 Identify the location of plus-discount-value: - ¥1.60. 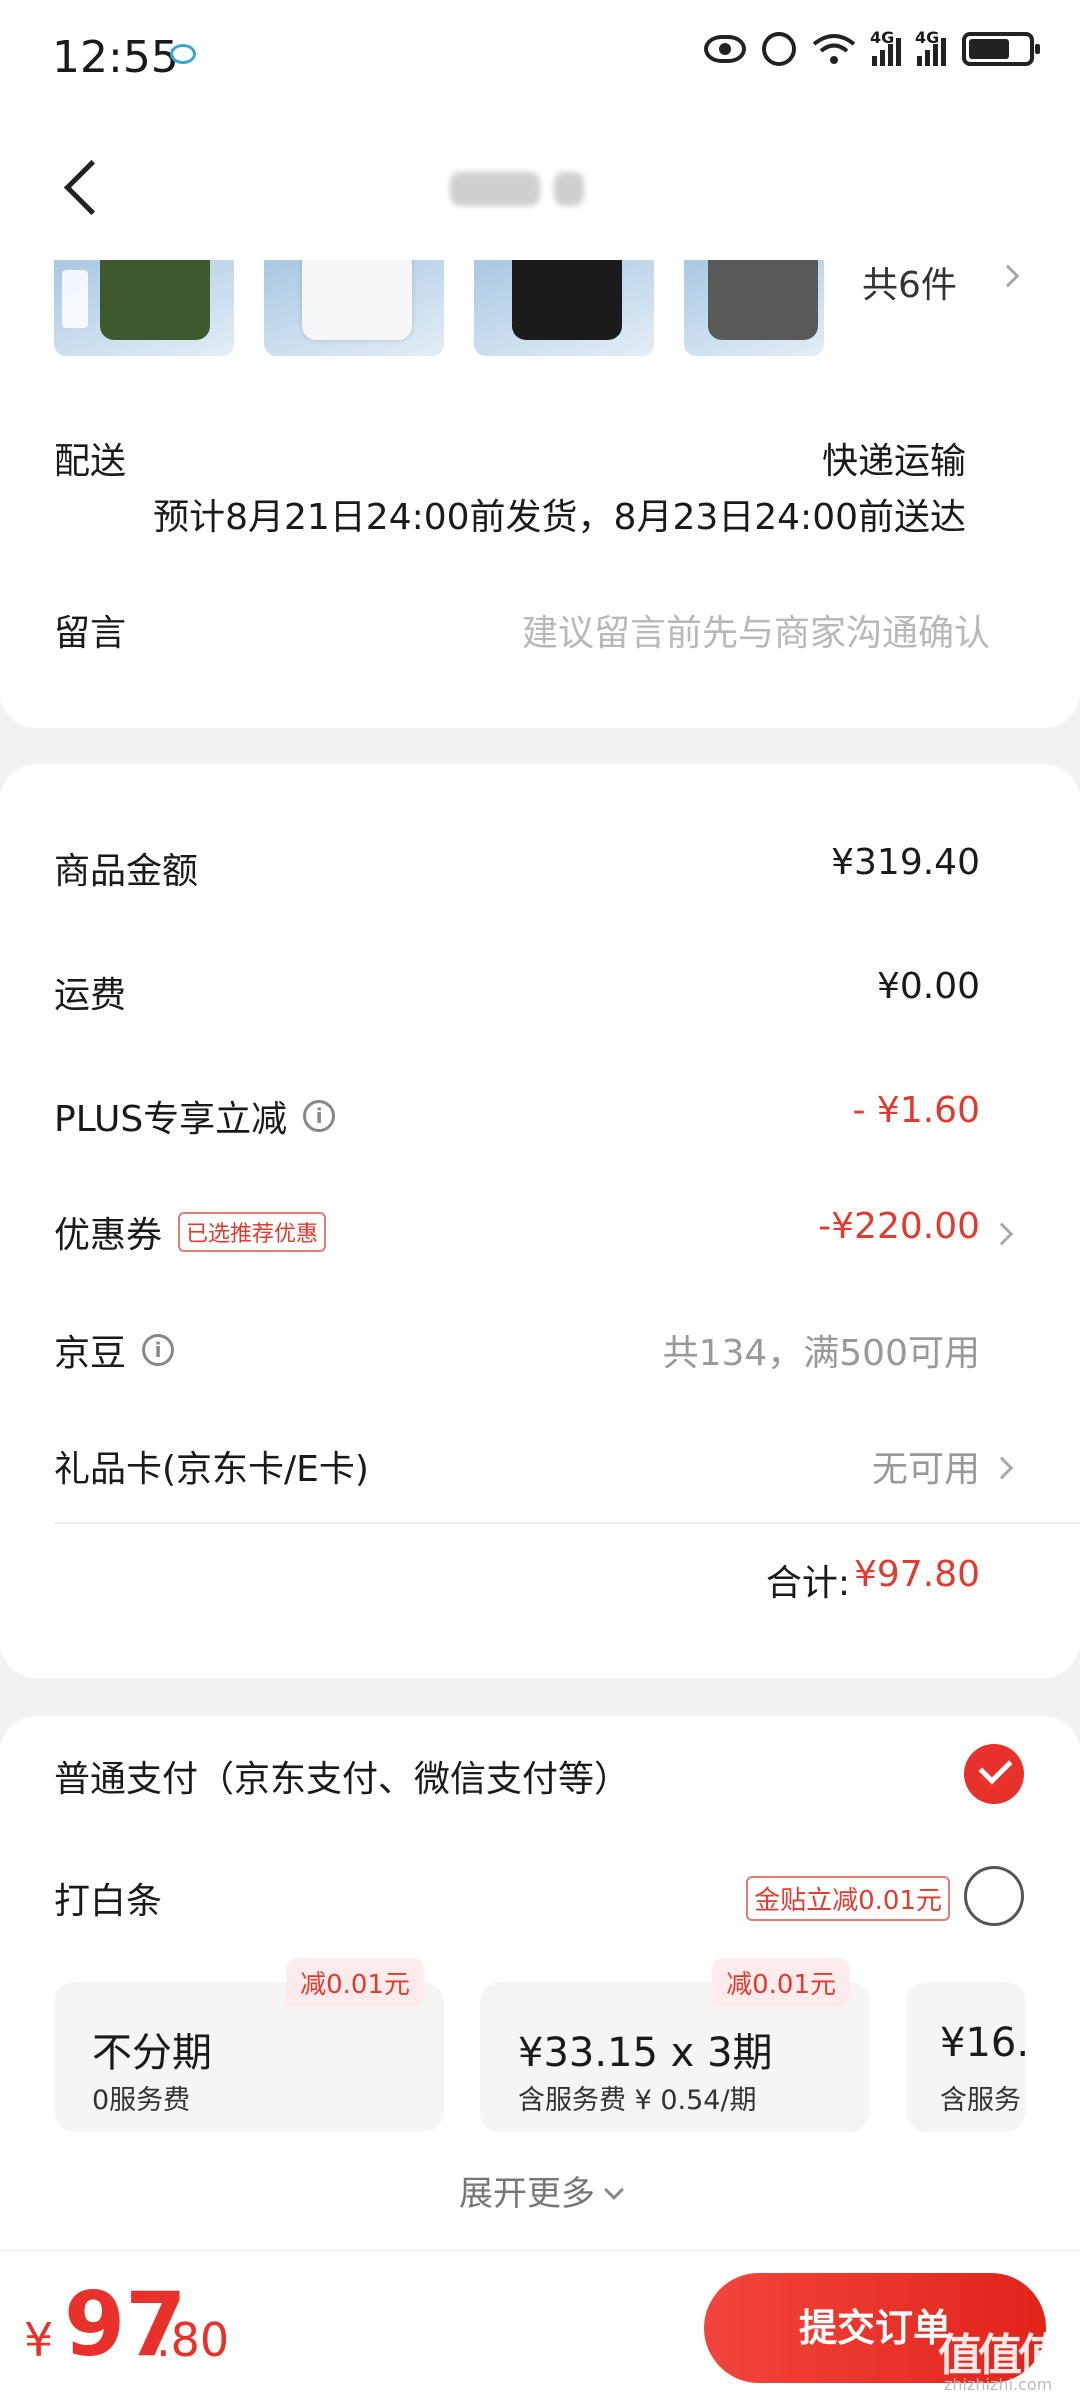
(916, 1110).